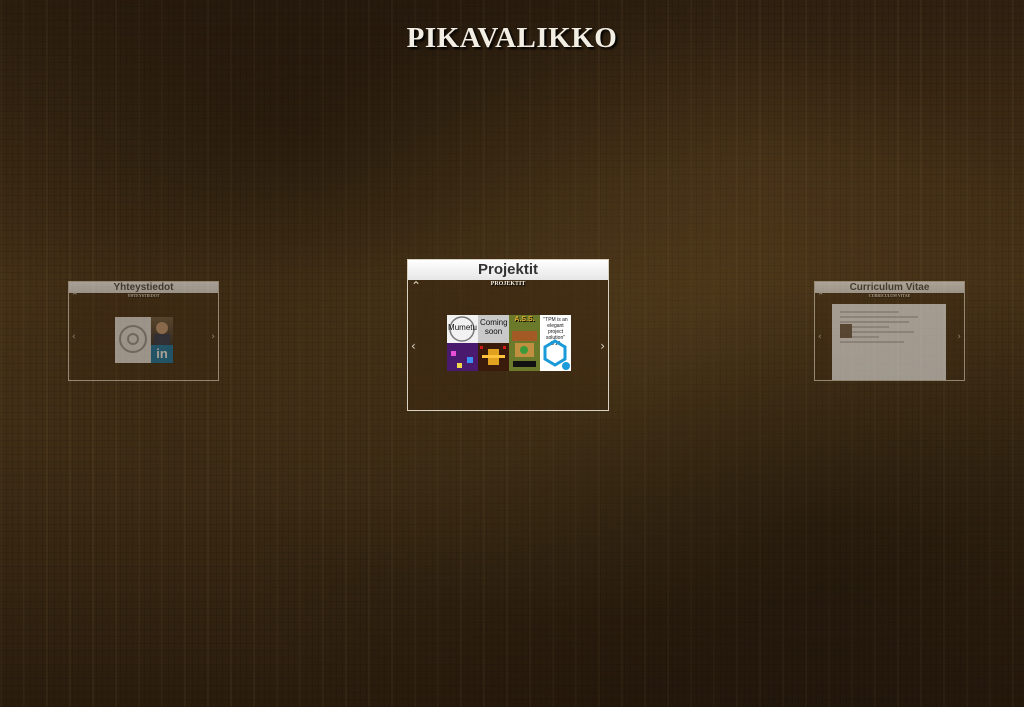  Describe the element at coordinates (162, 331) in the screenshot. I see `avatar` at that location.